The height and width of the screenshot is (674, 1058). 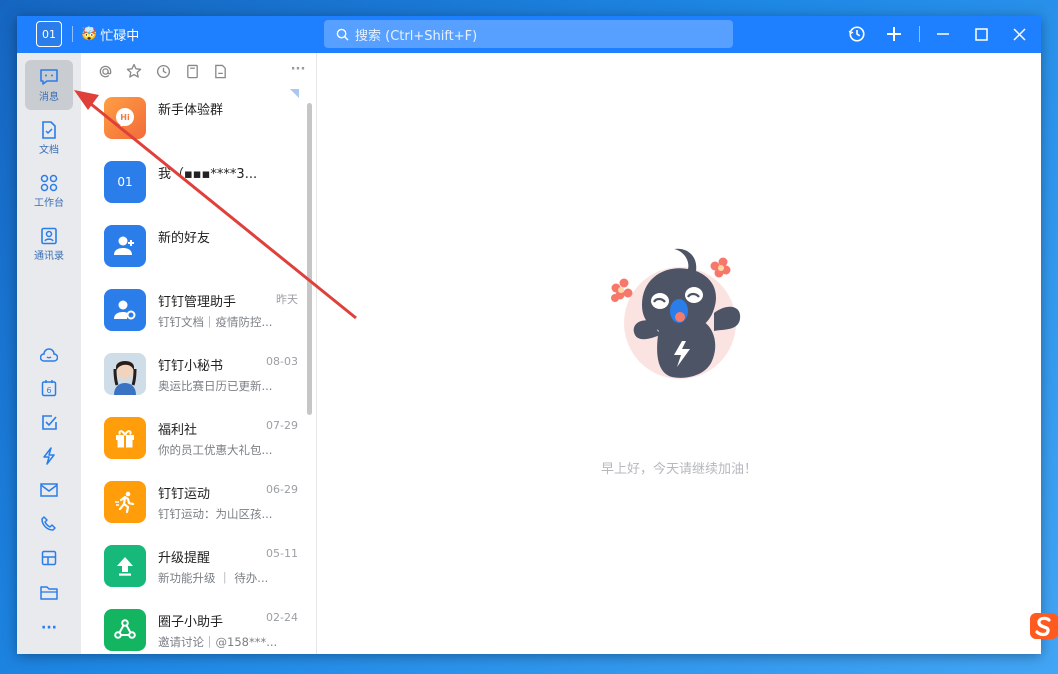 What do you see at coordinates (282, 617) in the screenshot?
I see `conversation-time: 02-24` at bounding box center [282, 617].